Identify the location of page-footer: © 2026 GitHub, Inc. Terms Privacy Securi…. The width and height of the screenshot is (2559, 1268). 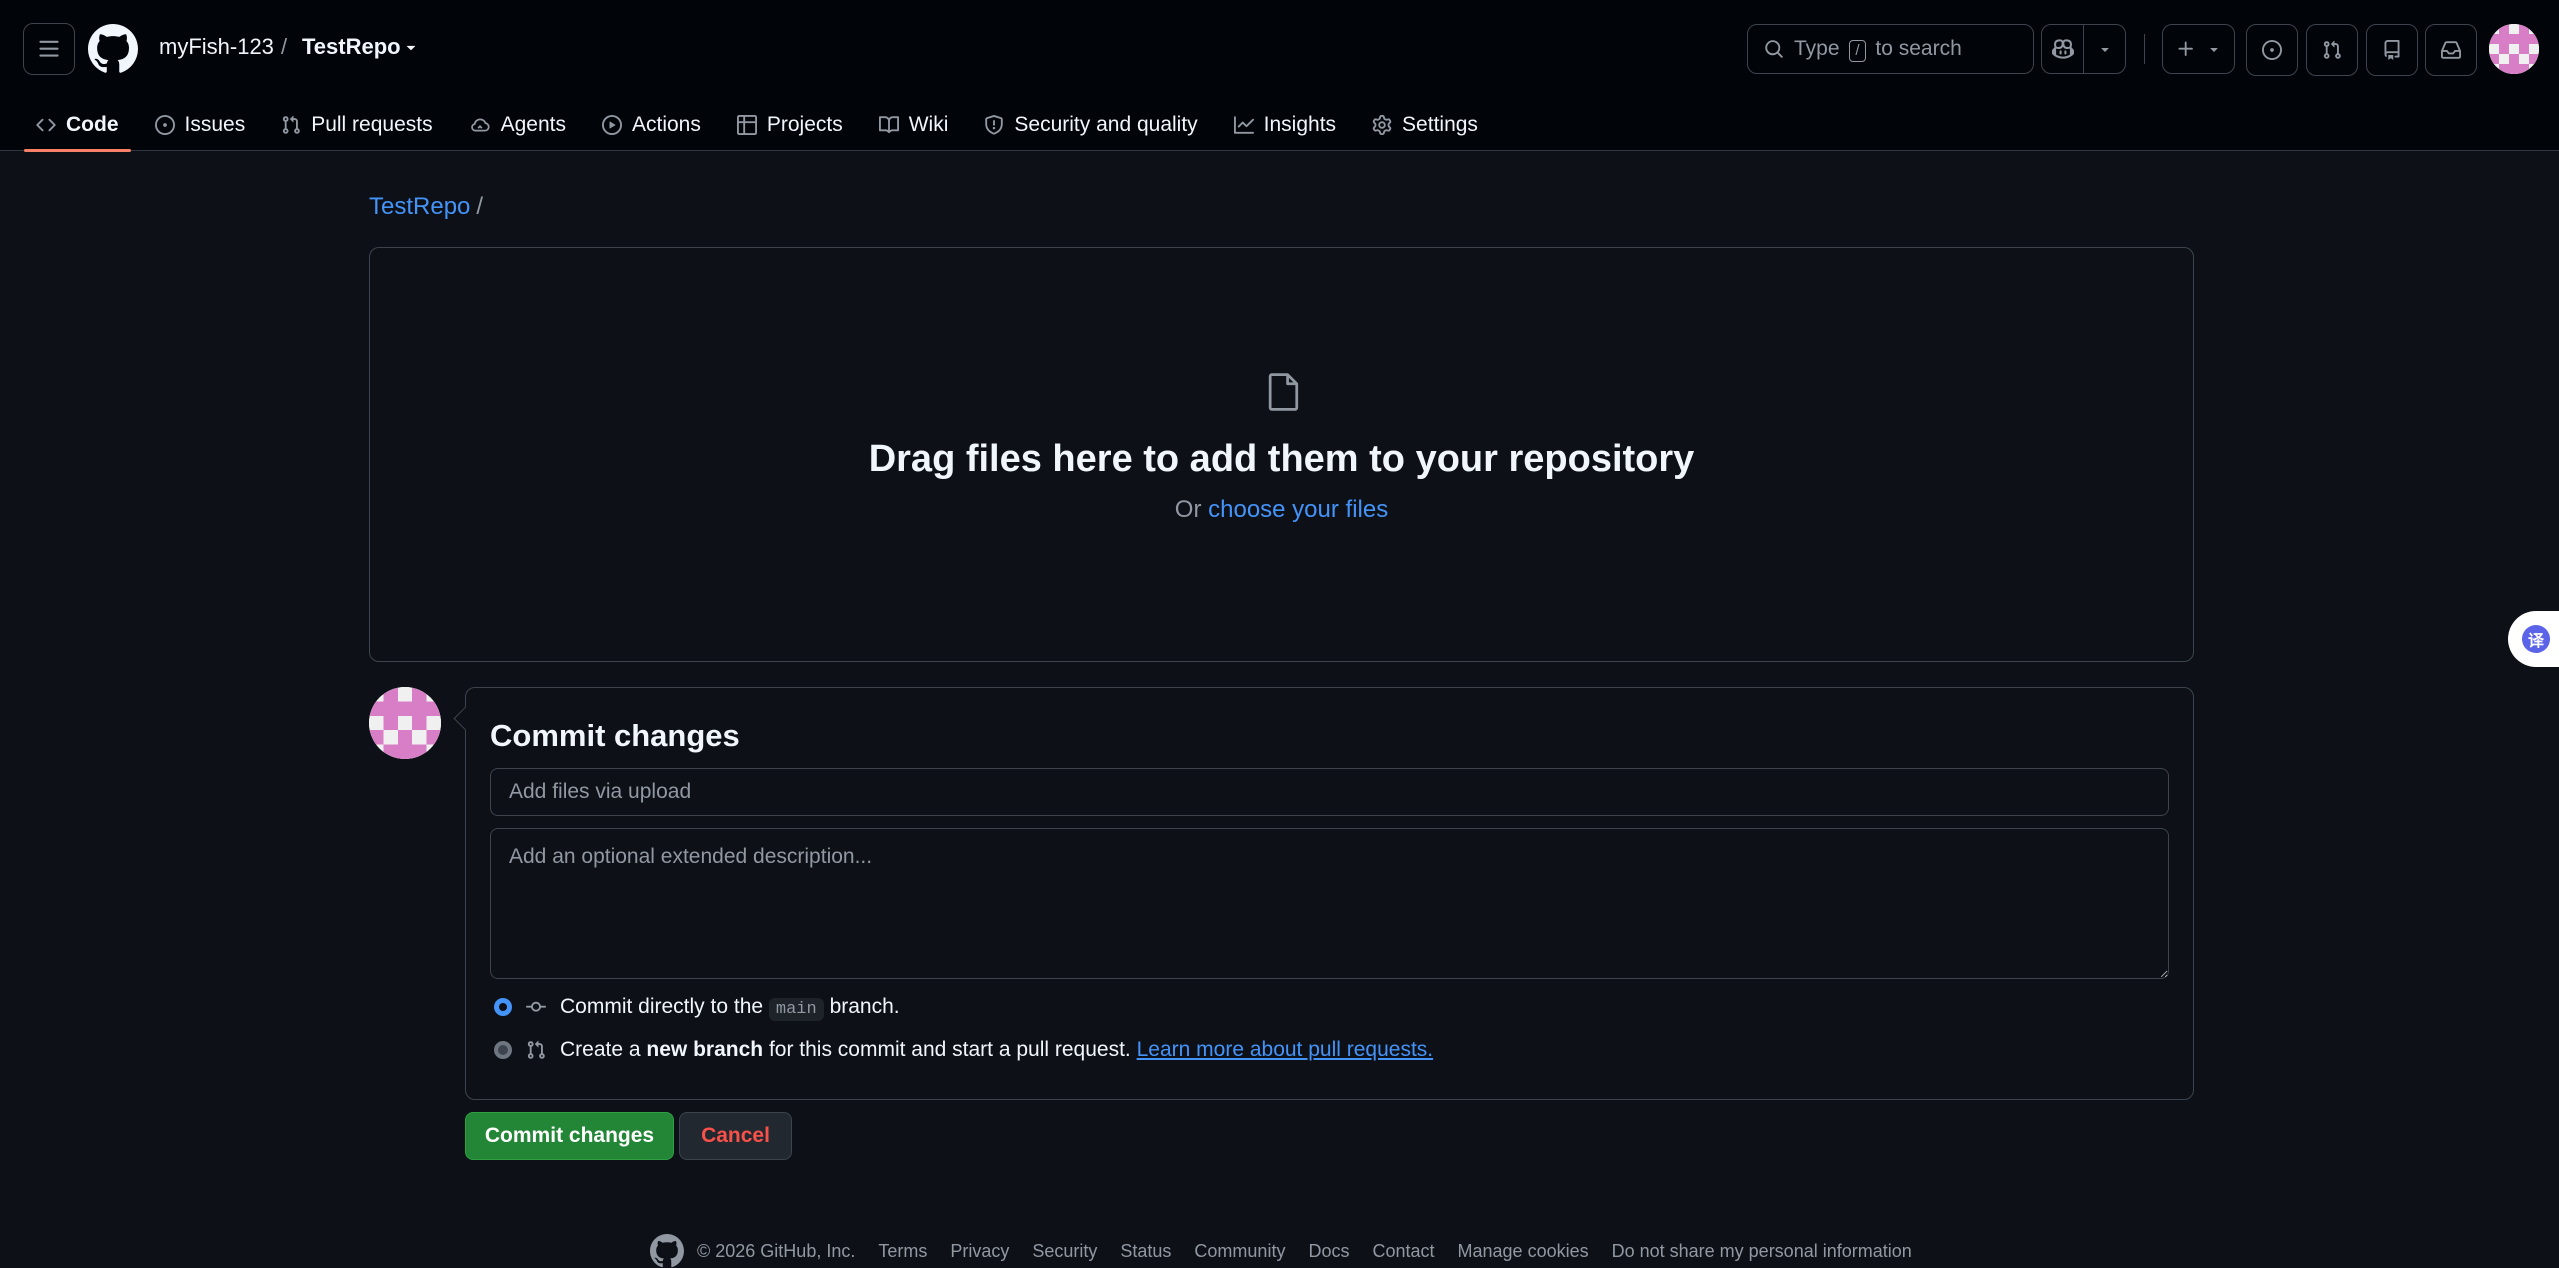
(1281, 1251).